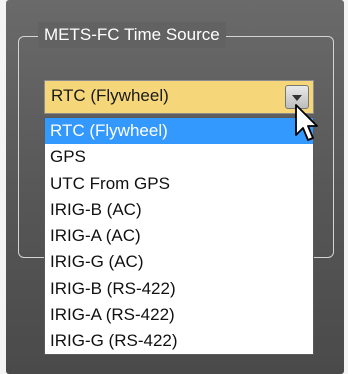  I want to click on option-irig-g-rs422: IRIG-G (RS-422), so click(179, 341).